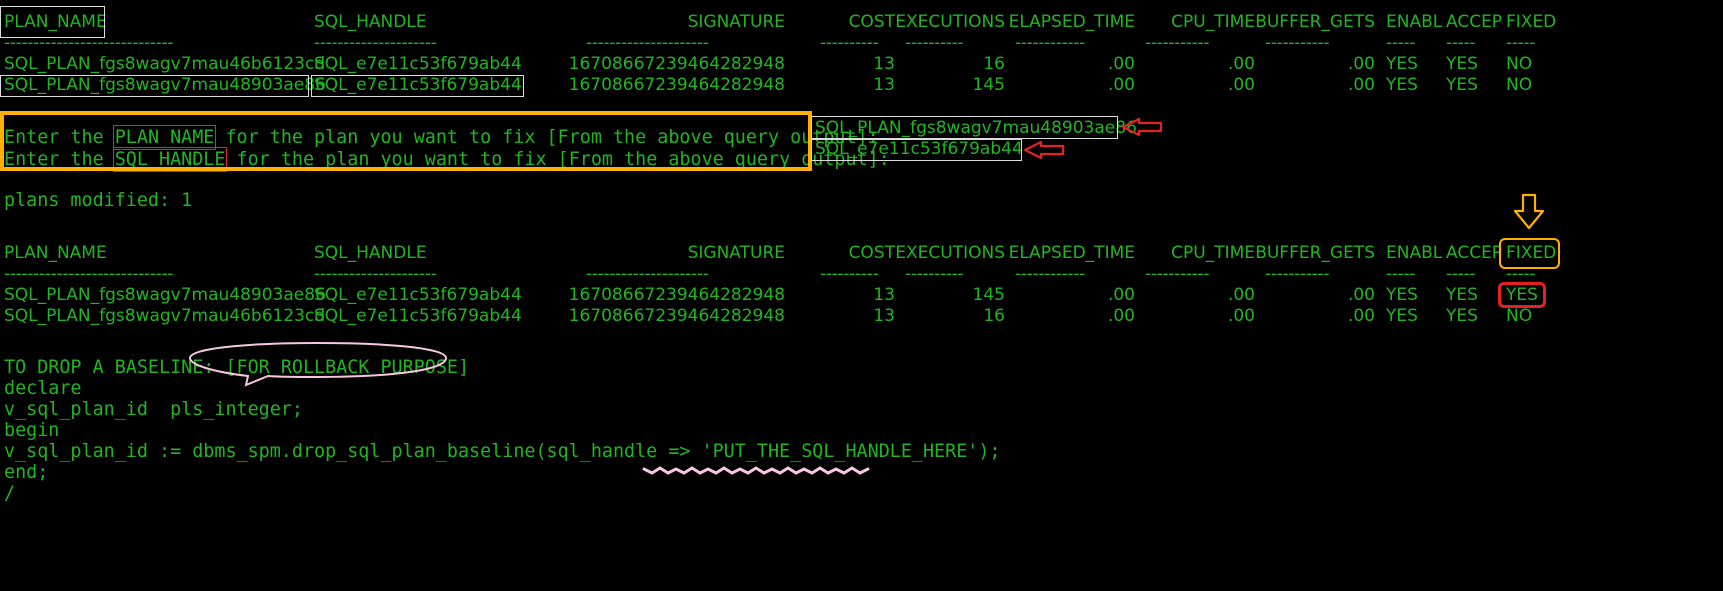  I want to click on plans-modified-status: plans modified: 1, so click(98, 200).